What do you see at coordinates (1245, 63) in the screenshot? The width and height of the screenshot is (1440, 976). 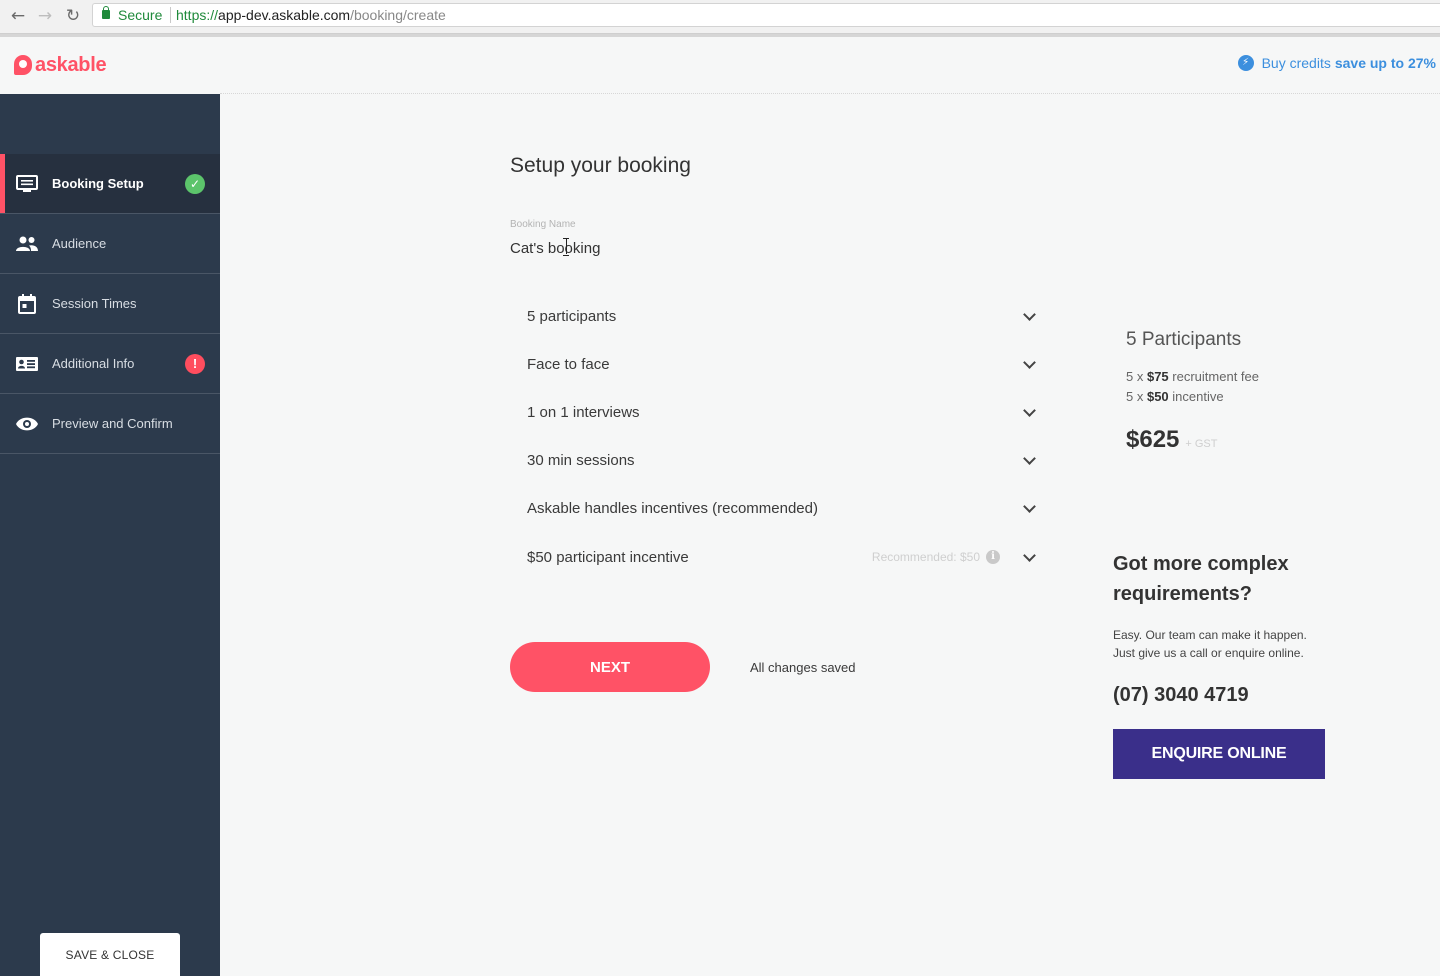 I see `lightning-bolt-icon: ⚡` at bounding box center [1245, 63].